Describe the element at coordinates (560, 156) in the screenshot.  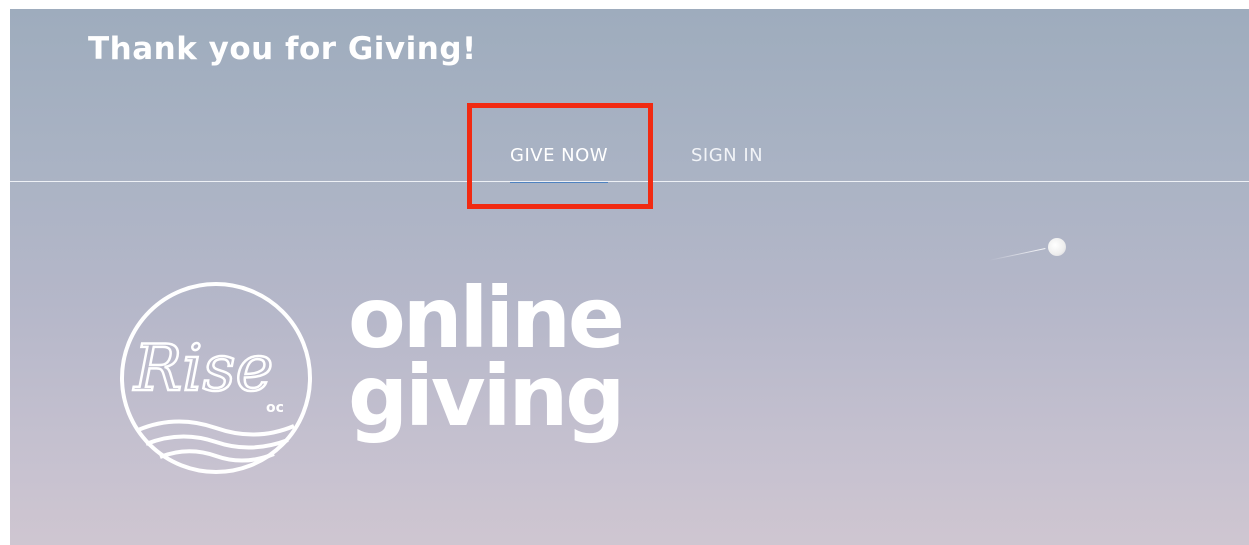
I see `highlight-box` at that location.